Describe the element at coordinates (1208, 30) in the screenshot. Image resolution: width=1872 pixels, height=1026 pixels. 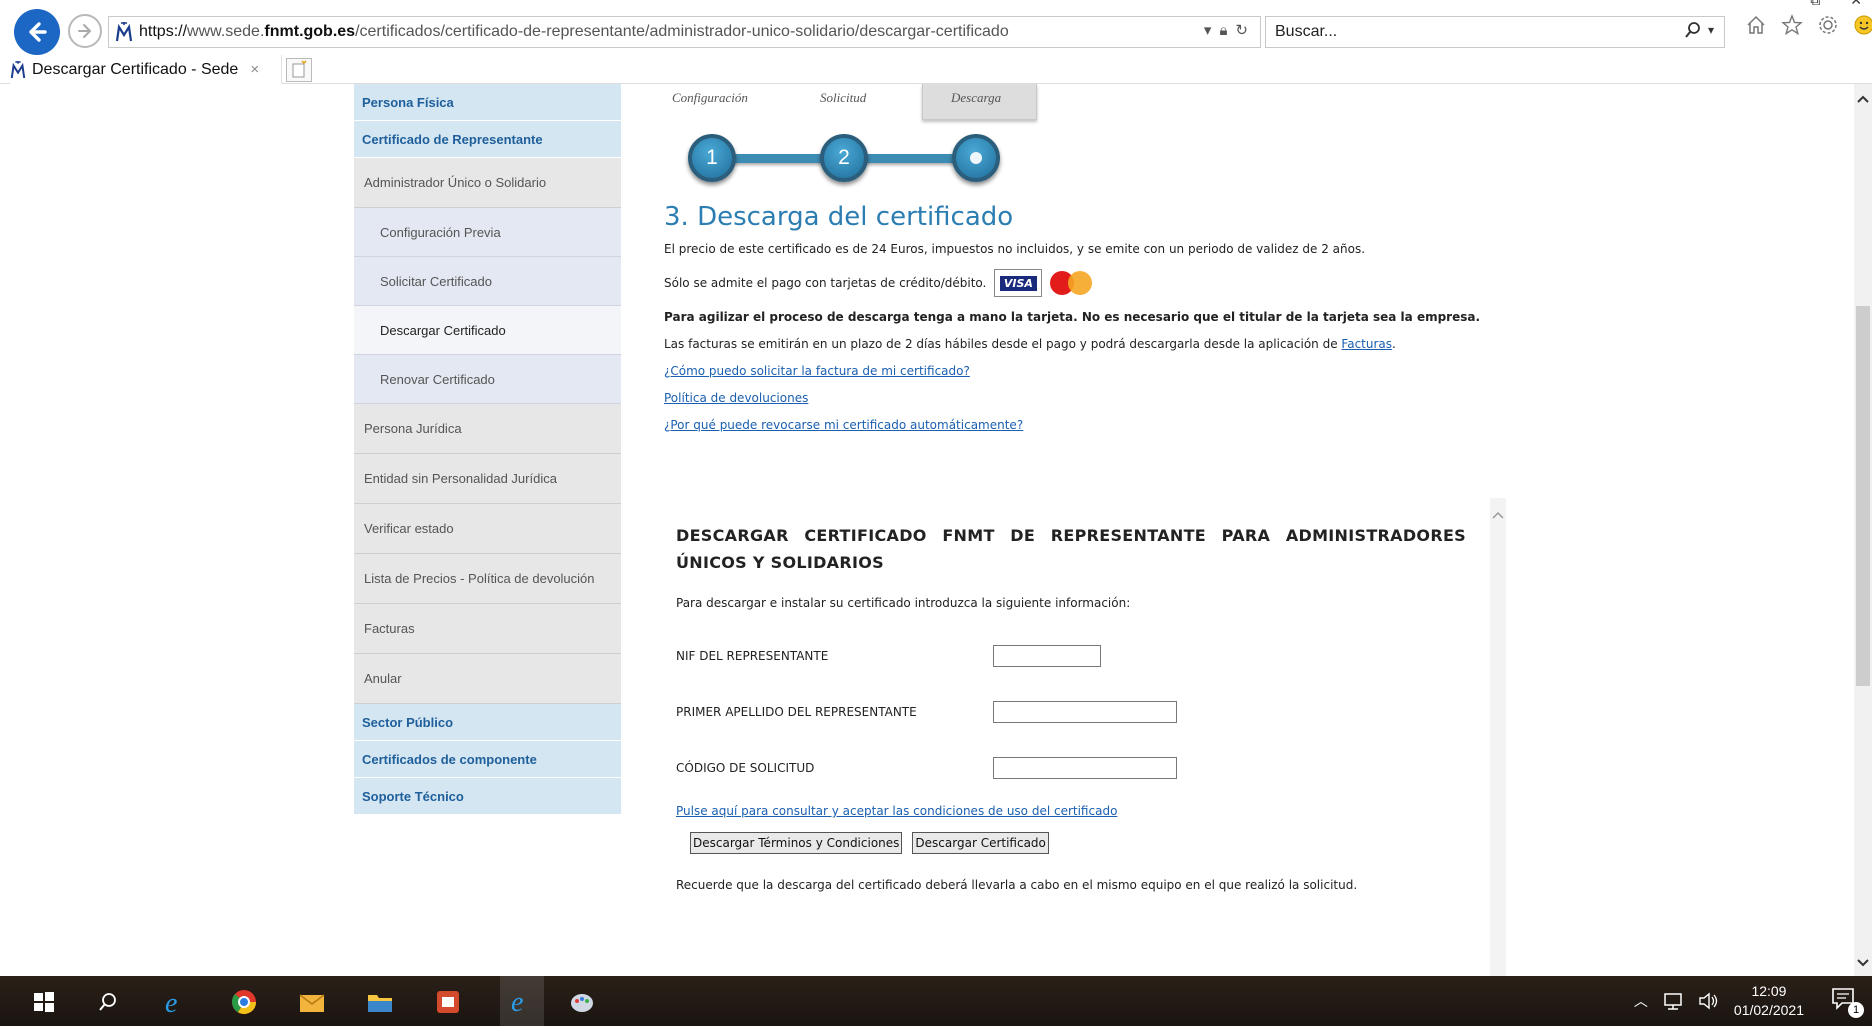
I see `dropdown-icon: ▾` at that location.